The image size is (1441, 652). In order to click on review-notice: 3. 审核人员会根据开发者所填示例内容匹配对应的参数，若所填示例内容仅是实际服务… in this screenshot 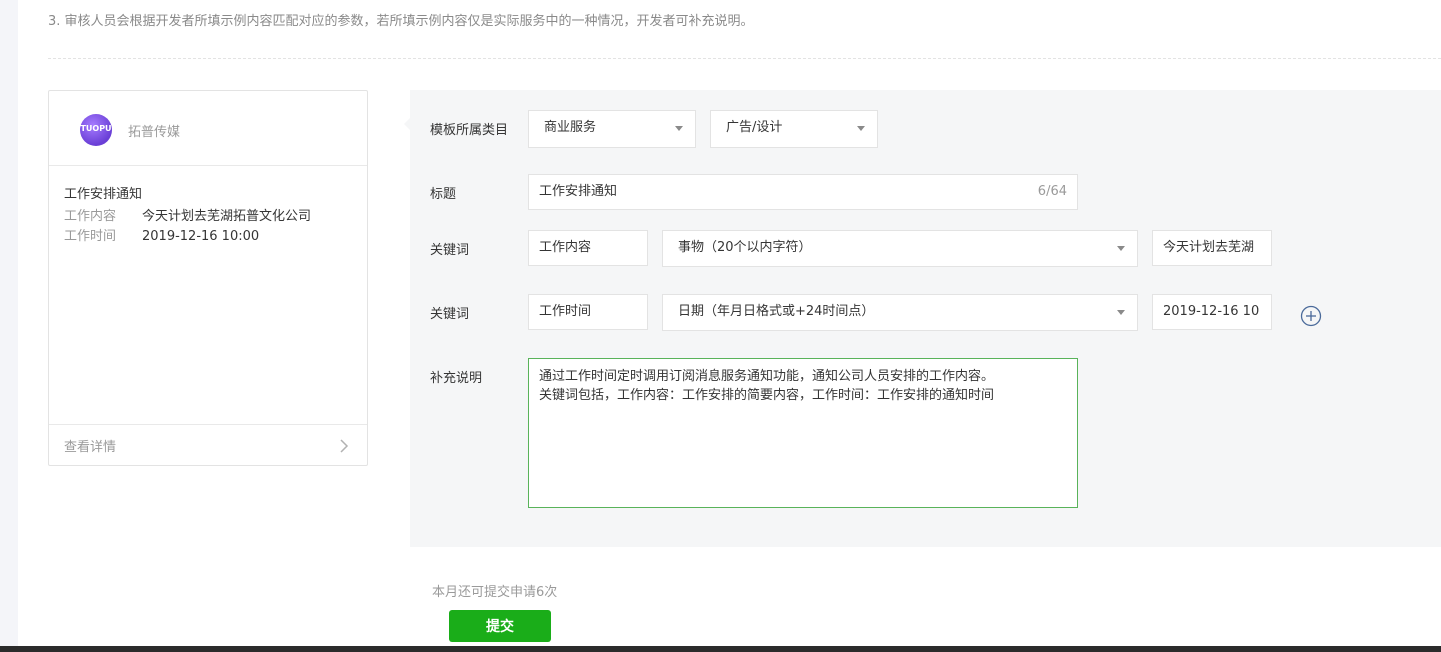, I will do `click(401, 21)`.